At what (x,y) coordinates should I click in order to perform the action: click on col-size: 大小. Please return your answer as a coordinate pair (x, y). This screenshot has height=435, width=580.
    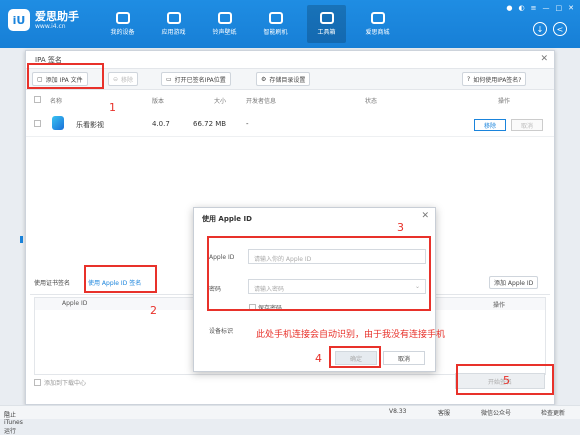
    Looking at the image, I should click on (220, 101).